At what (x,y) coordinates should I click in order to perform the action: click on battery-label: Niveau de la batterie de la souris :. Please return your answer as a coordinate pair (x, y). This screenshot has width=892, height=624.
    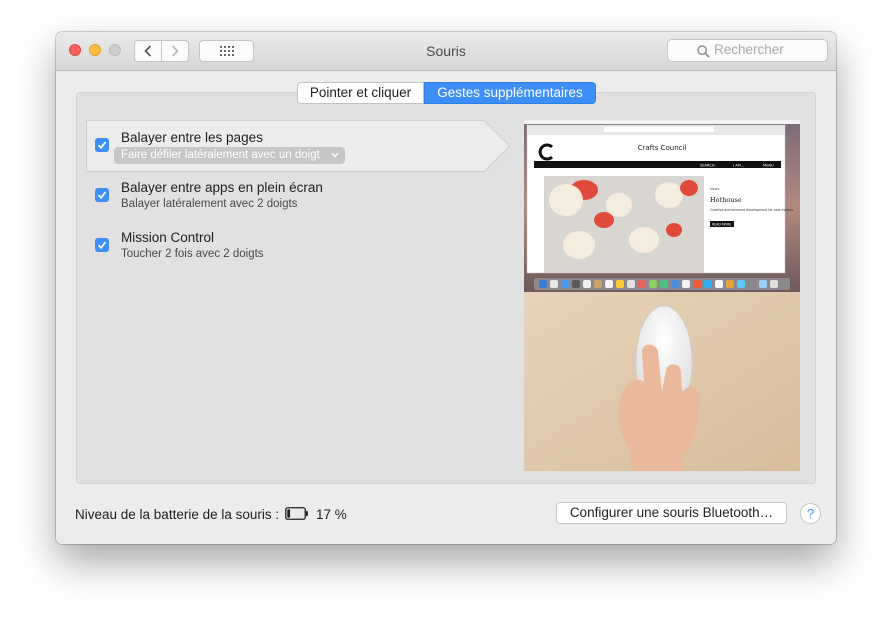
    Looking at the image, I should click on (177, 514).